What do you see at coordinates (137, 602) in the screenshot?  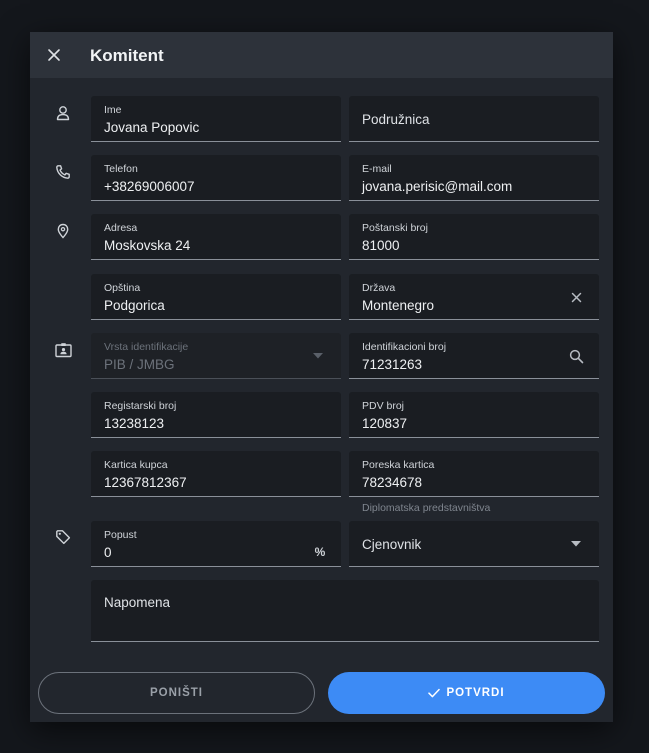 I see `napomena-placeholder: Napomena` at bounding box center [137, 602].